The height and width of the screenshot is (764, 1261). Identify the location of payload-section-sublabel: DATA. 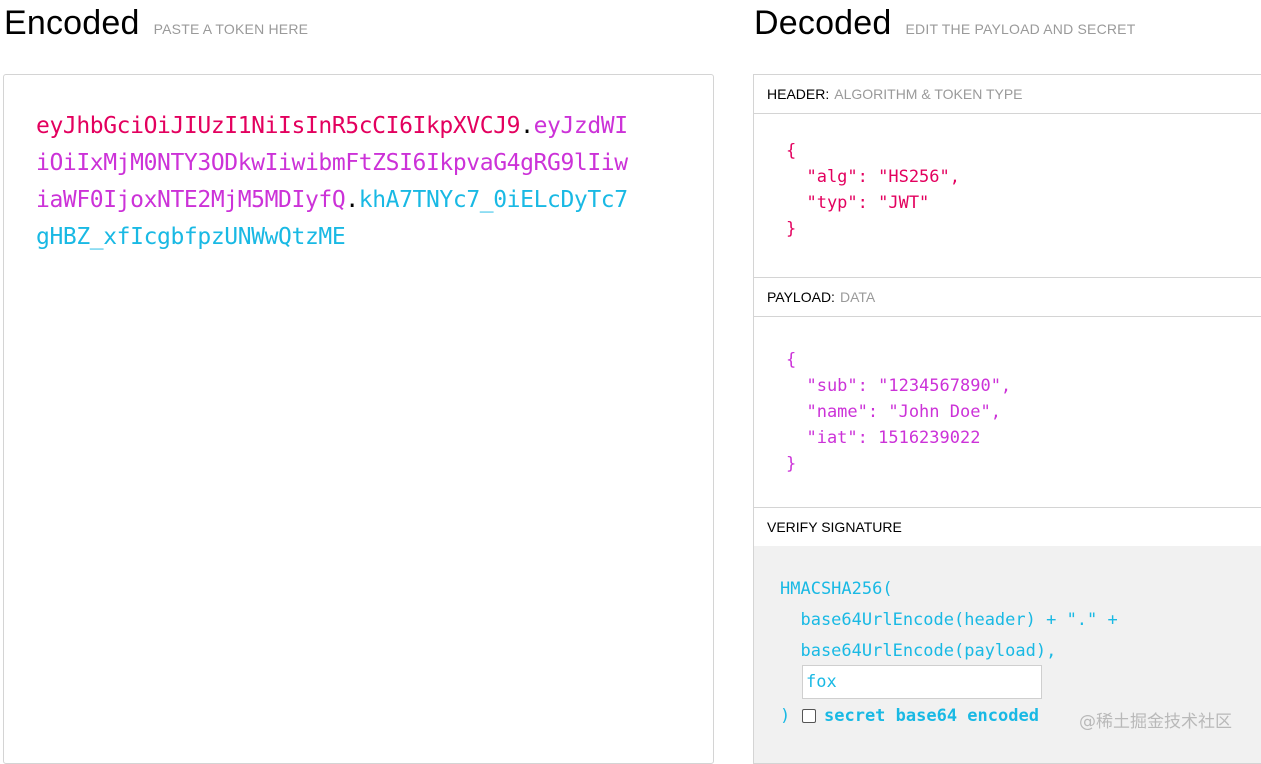
(857, 297).